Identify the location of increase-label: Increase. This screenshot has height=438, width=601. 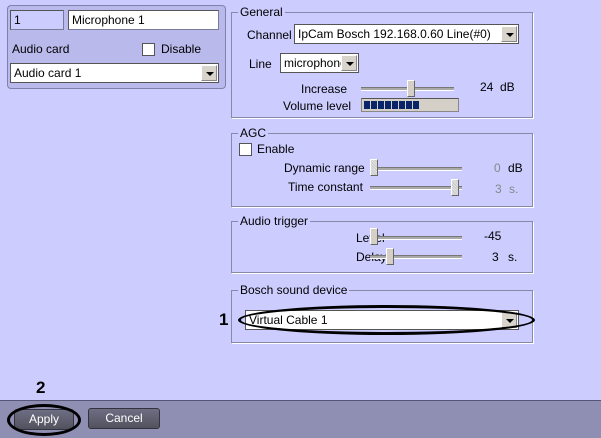
(324, 89).